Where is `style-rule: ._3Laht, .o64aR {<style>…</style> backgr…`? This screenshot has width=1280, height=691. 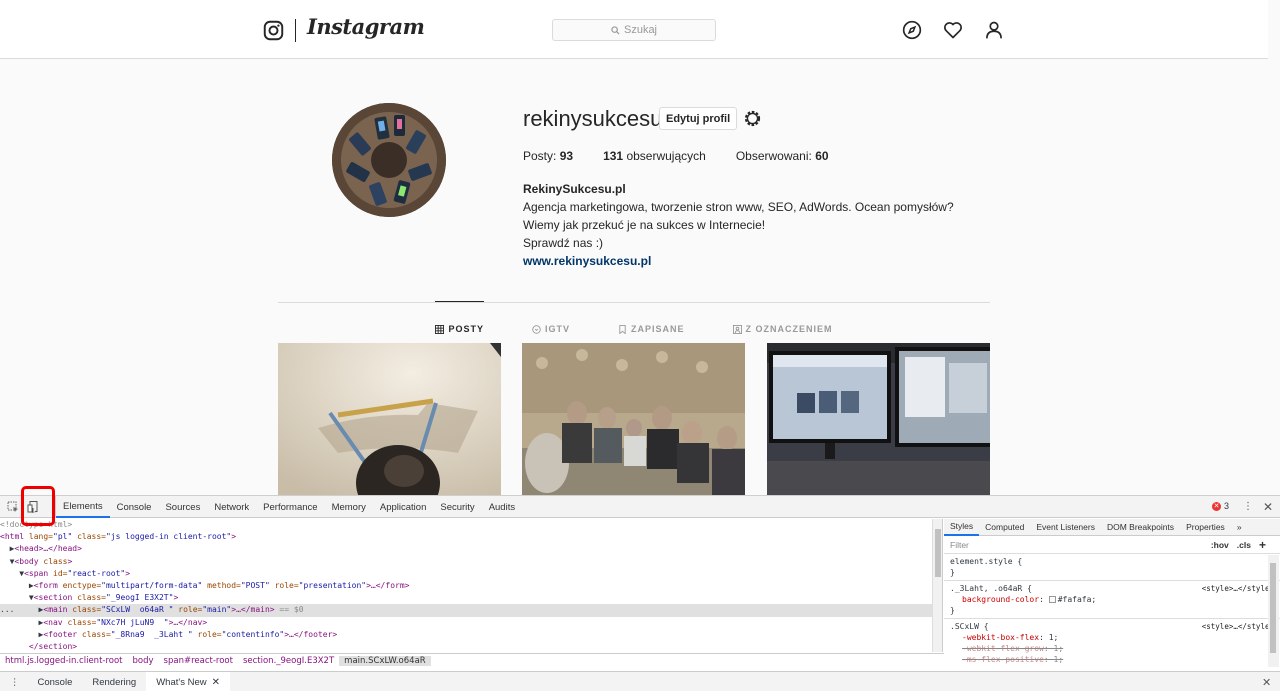
style-rule: ._3Laht, .o64aR {<style>…</style> backgr… is located at coordinates (1112, 600).